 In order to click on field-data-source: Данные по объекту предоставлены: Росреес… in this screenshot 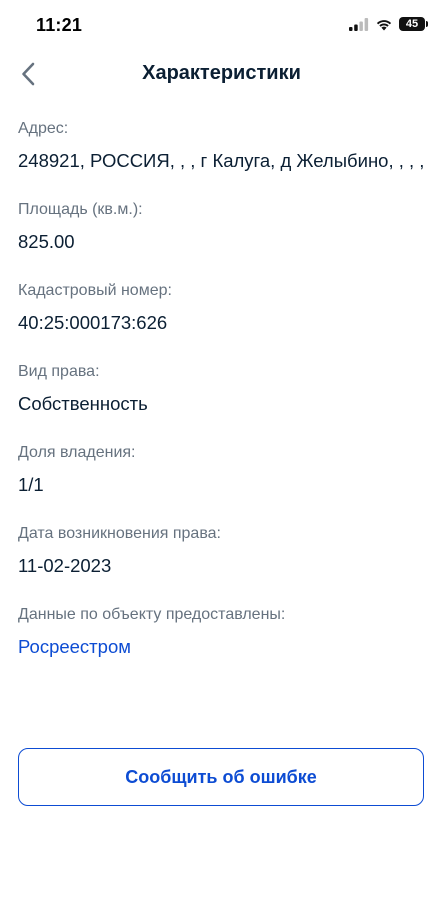, I will do `click(223, 631)`.